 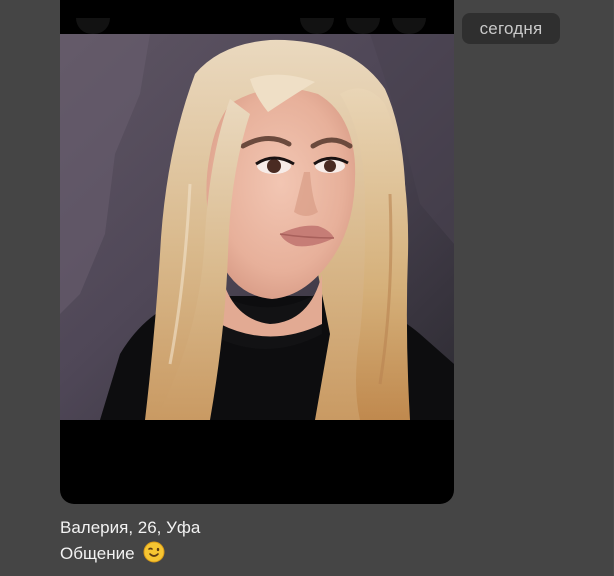 I want to click on caption-purpose-text: Общение, so click(x=97, y=553).